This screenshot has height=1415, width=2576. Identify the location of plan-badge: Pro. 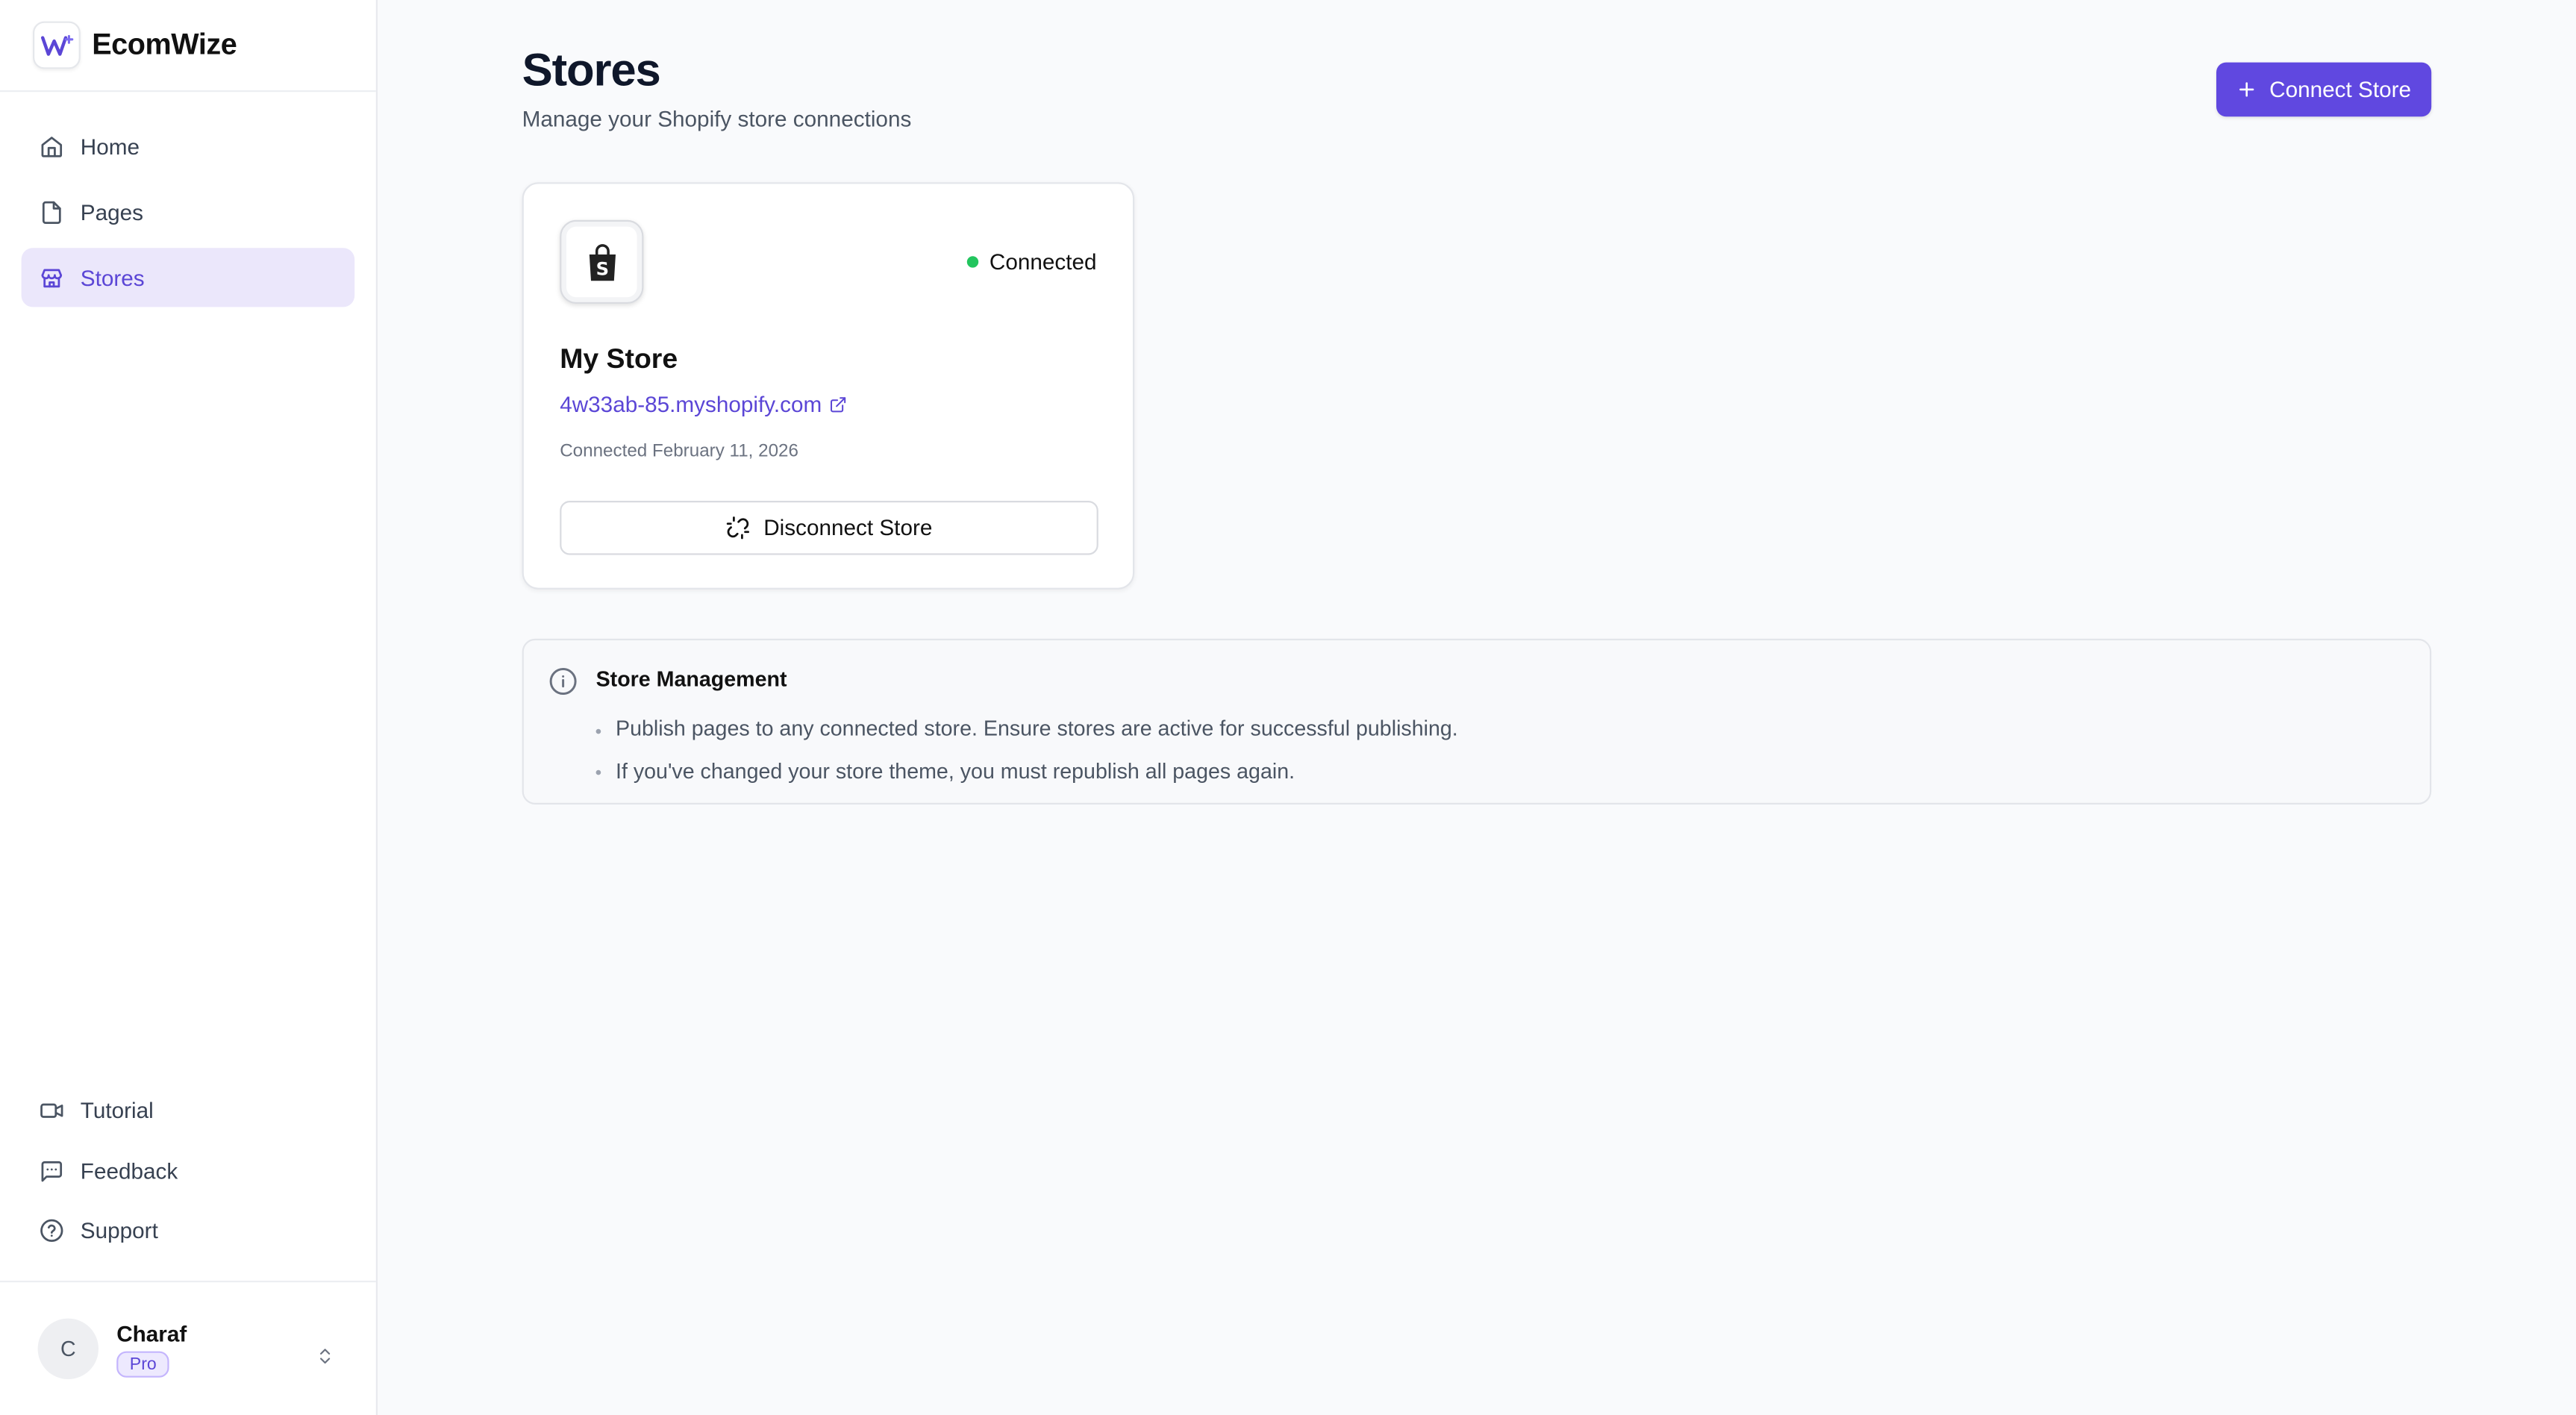
(143, 1363).